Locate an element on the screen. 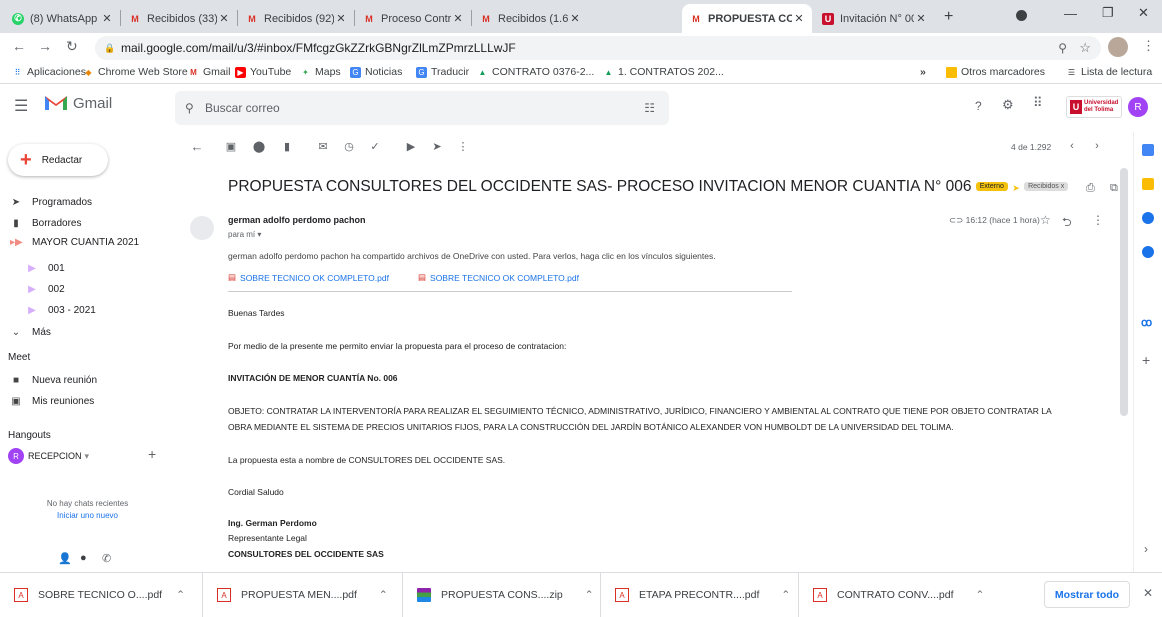 This screenshot has height=617, width=1162. tab-gmail-4: M Recibidos (1.671) ✕ is located at coordinates (530, 18).